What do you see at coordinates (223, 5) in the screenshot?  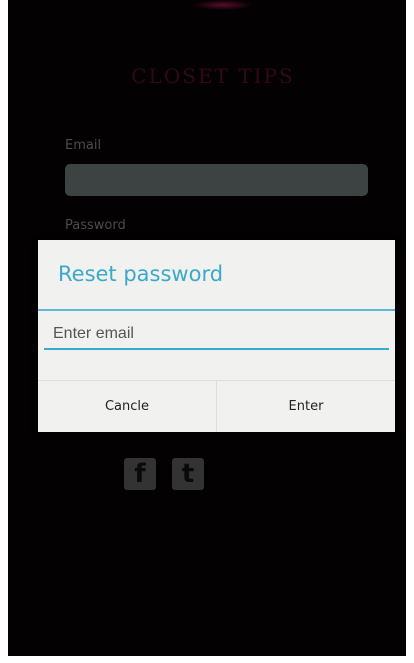 I see `top-accent` at bounding box center [223, 5].